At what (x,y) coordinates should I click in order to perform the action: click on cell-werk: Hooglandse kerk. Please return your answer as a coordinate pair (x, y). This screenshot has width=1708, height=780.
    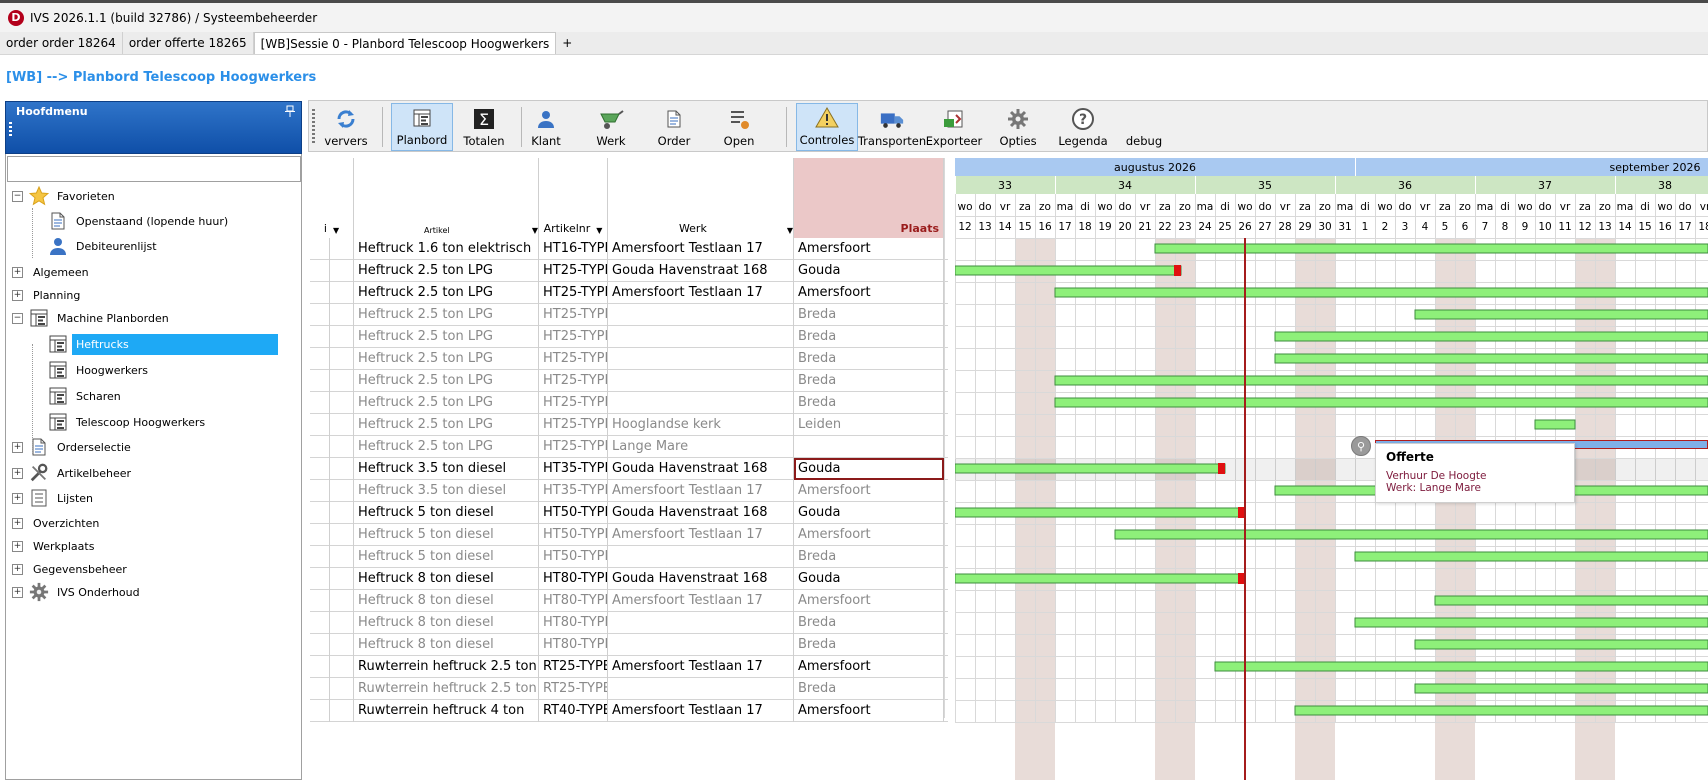
    Looking at the image, I should click on (701, 425).